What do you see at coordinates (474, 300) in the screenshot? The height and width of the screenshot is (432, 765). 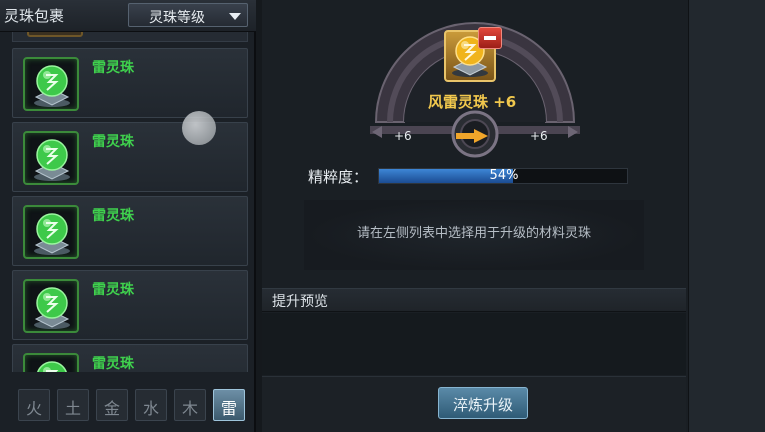 I see `preview-header: 提升预览` at bounding box center [474, 300].